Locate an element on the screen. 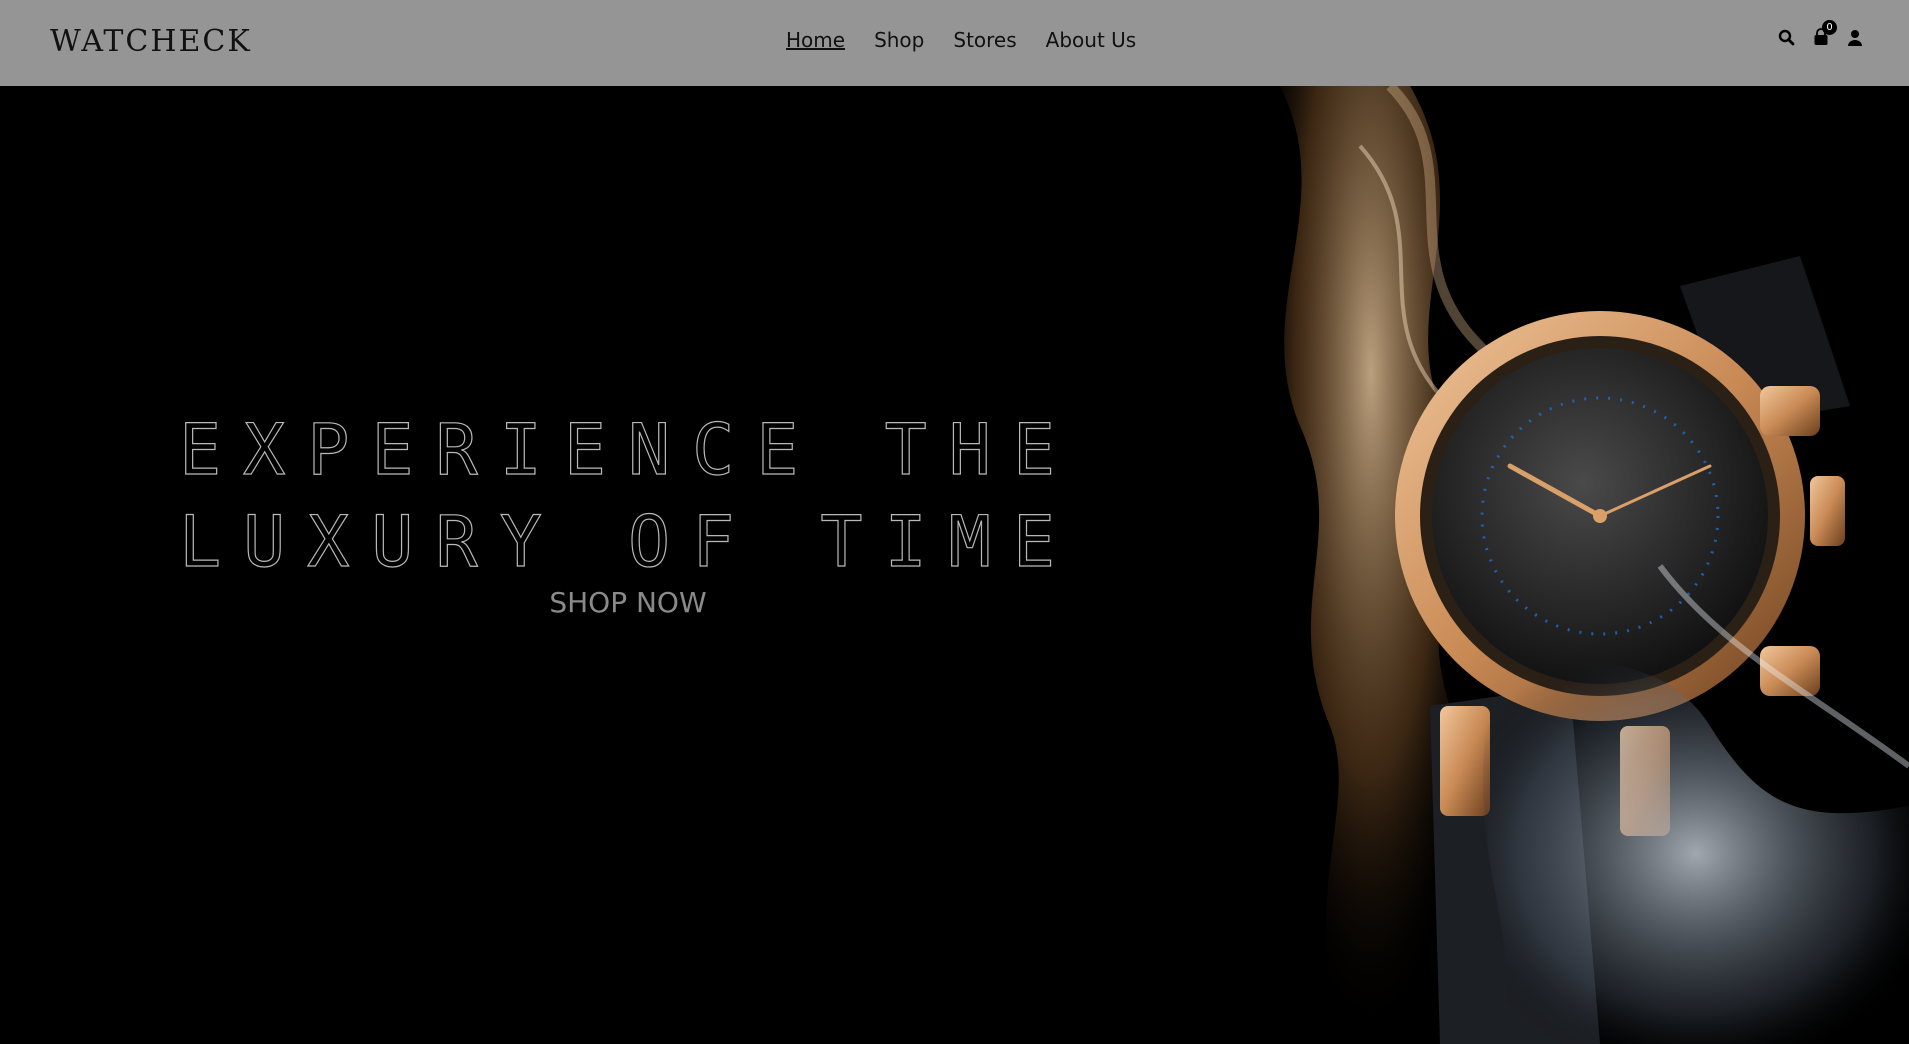 The width and height of the screenshot is (1909, 1044). user-icon is located at coordinates (1855, 38).